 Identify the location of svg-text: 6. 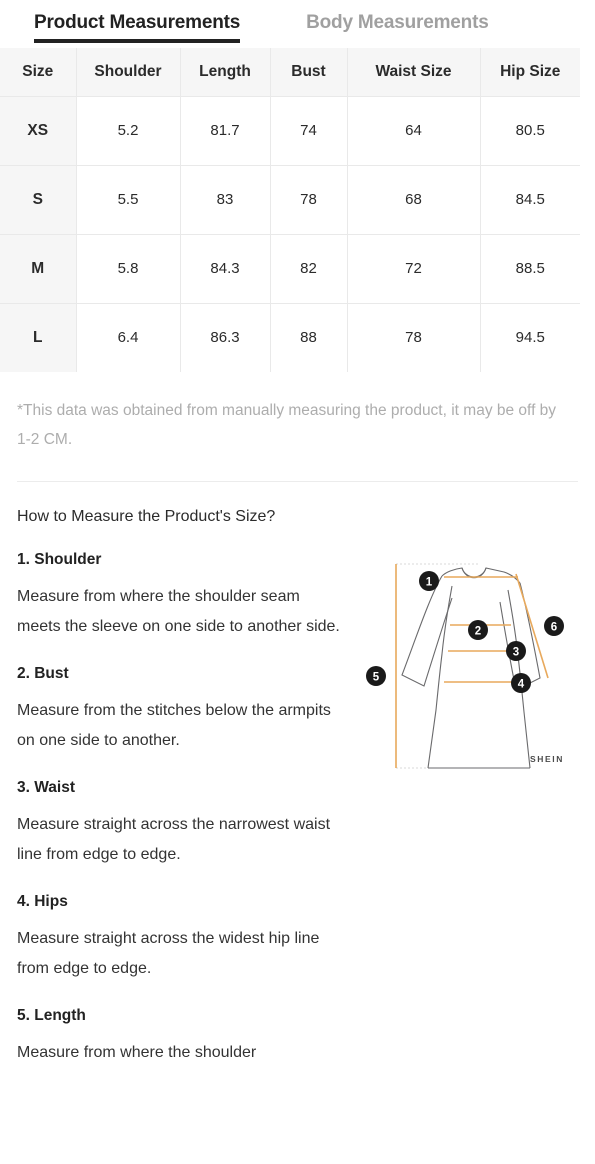
(554, 628).